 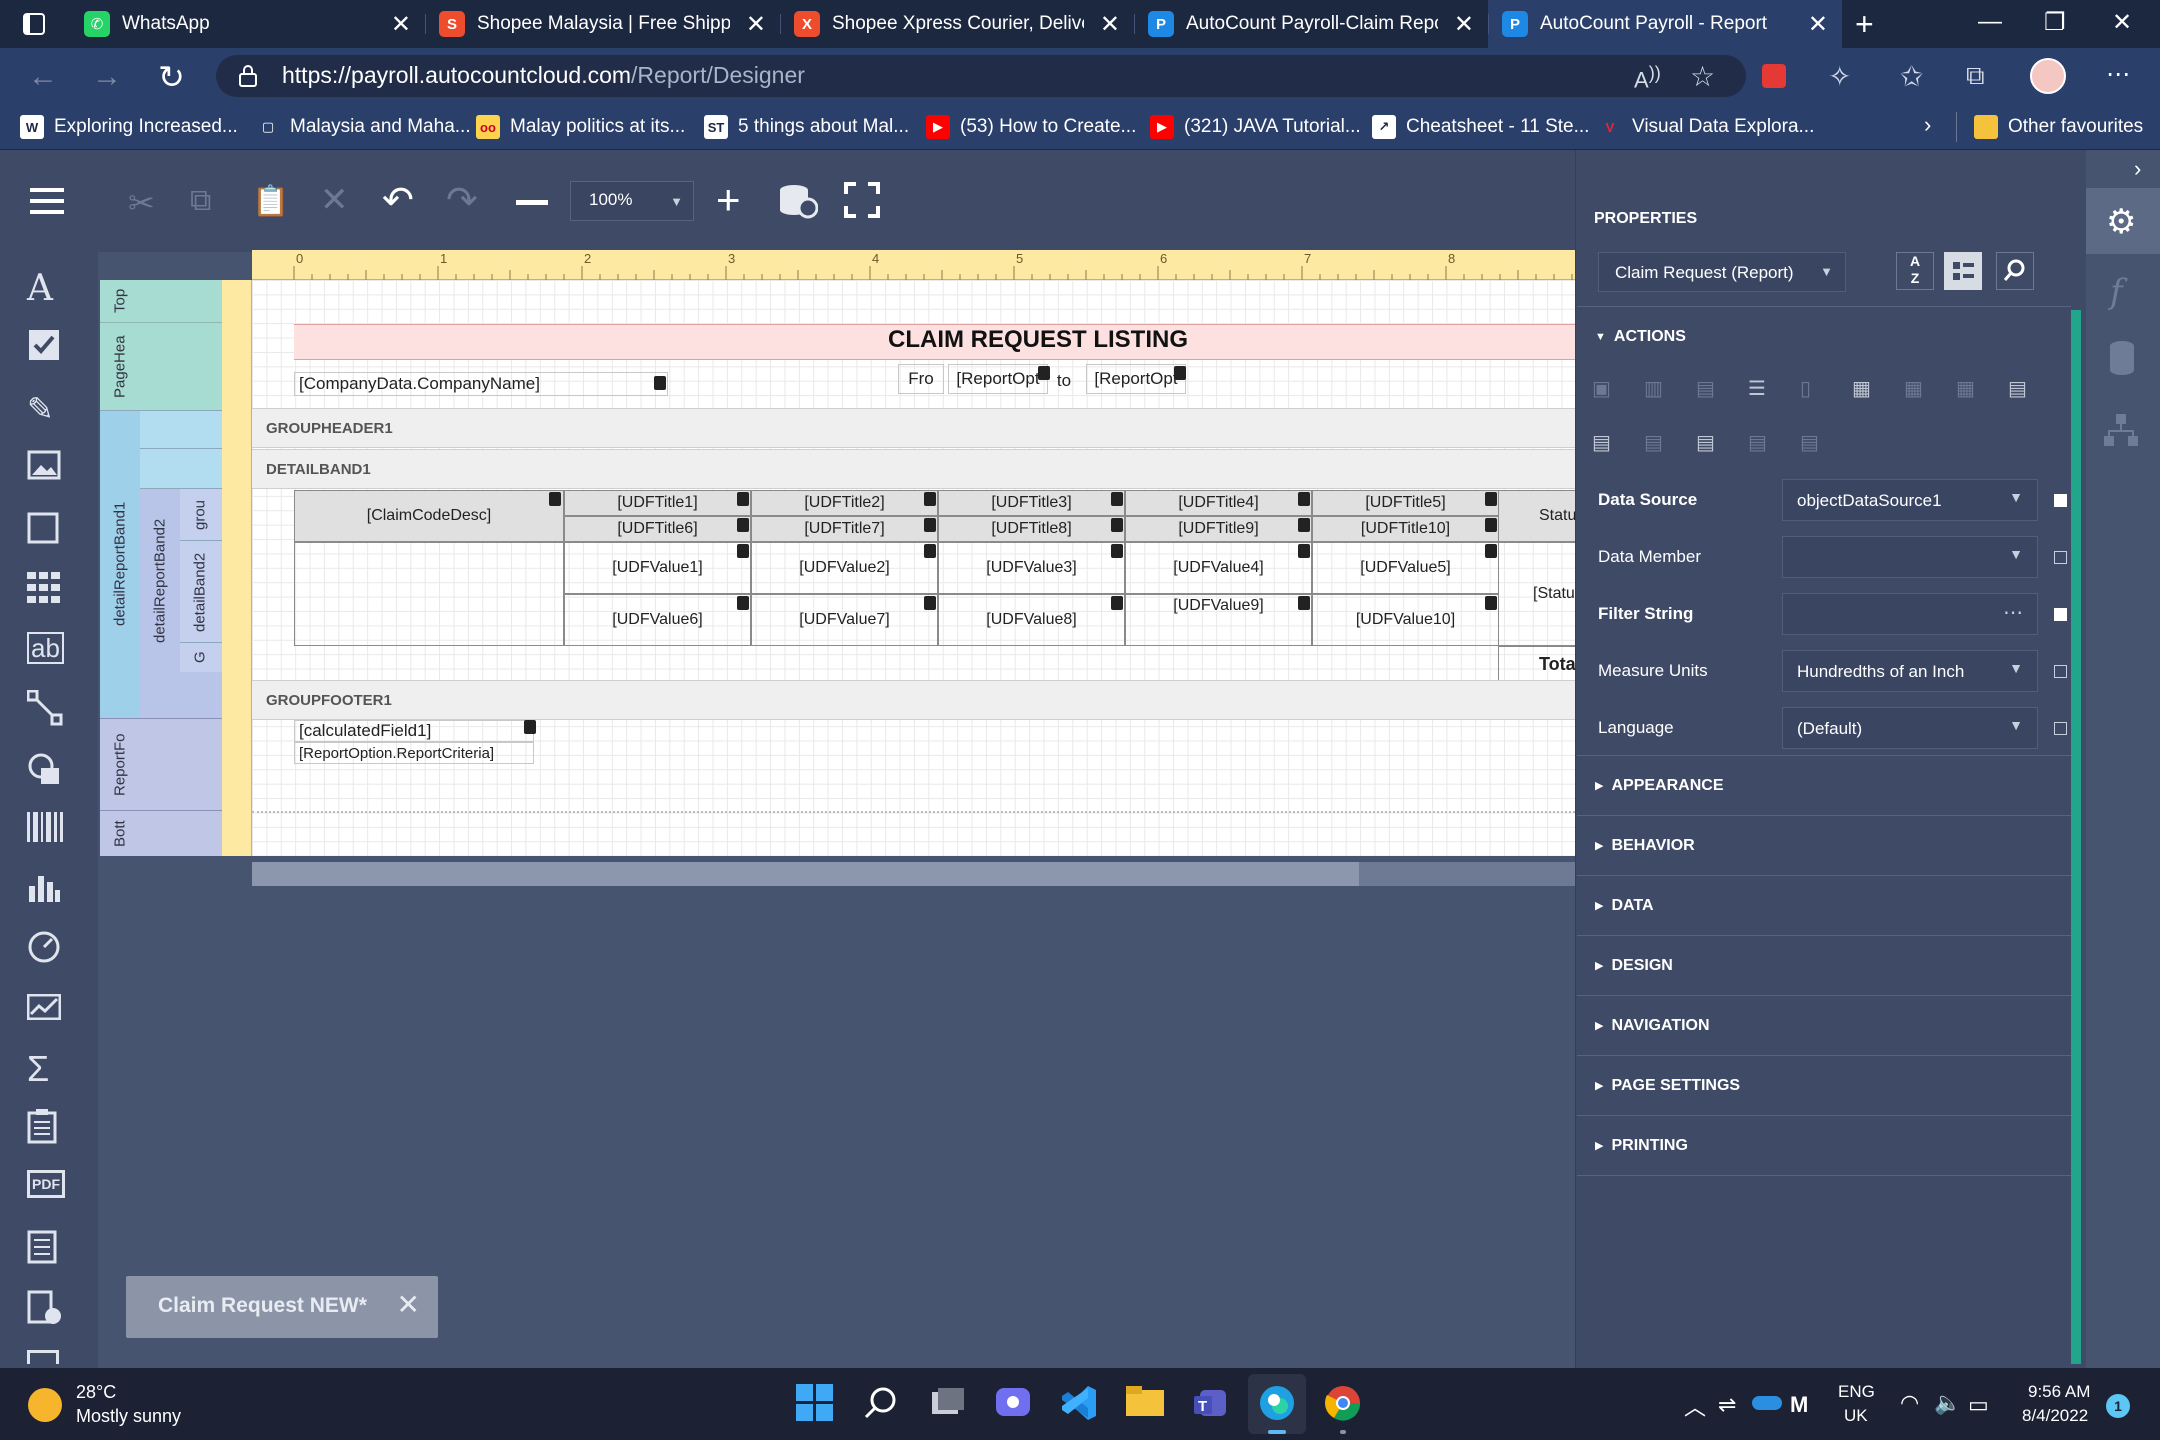 What do you see at coordinates (2058, 127) in the screenshot?
I see `other-favourites: Other favourites` at bounding box center [2058, 127].